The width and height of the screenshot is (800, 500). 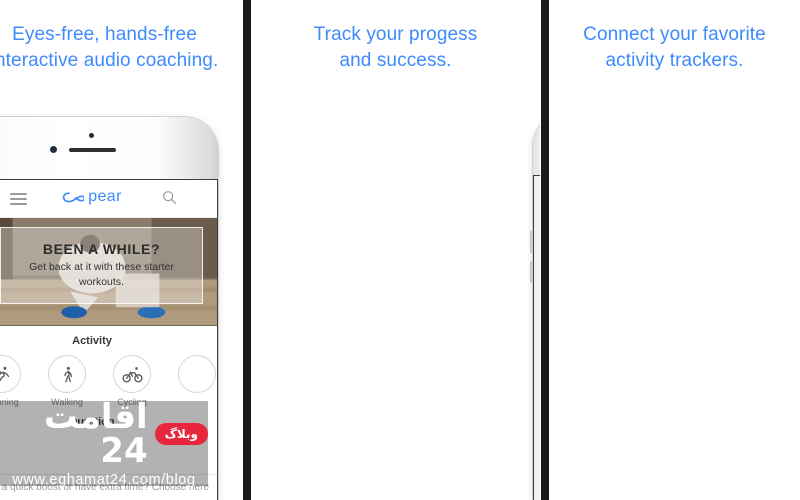 What do you see at coordinates (101, 249) in the screenshot?
I see `hero-title: BEEN A WHILE?` at bounding box center [101, 249].